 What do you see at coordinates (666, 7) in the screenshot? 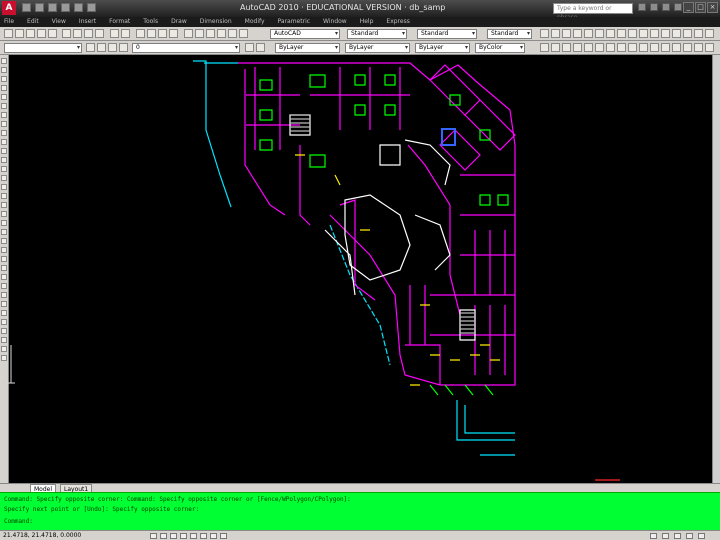
I see `favorites-icon` at bounding box center [666, 7].